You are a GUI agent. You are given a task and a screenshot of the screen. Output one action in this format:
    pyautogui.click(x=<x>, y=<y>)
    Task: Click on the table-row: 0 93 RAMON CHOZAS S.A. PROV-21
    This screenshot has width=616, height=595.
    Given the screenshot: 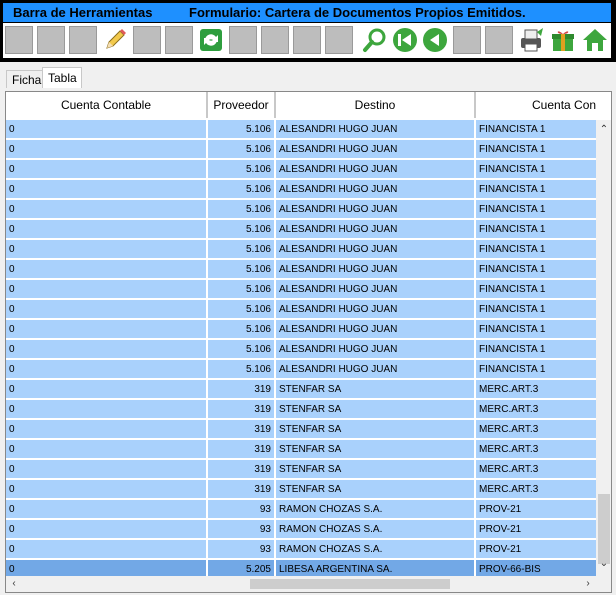 What is the action you would take?
    pyautogui.click(x=301, y=550)
    